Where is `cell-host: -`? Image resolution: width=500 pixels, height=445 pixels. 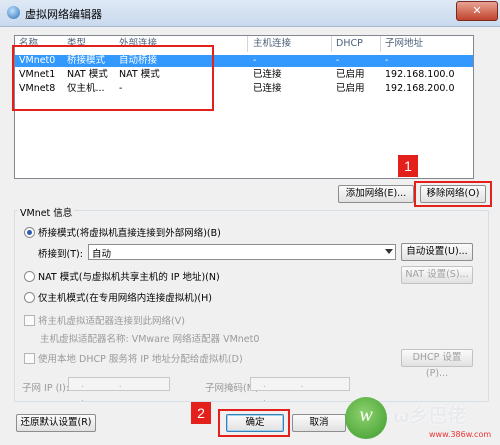
cell-host: - is located at coordinates (255, 60).